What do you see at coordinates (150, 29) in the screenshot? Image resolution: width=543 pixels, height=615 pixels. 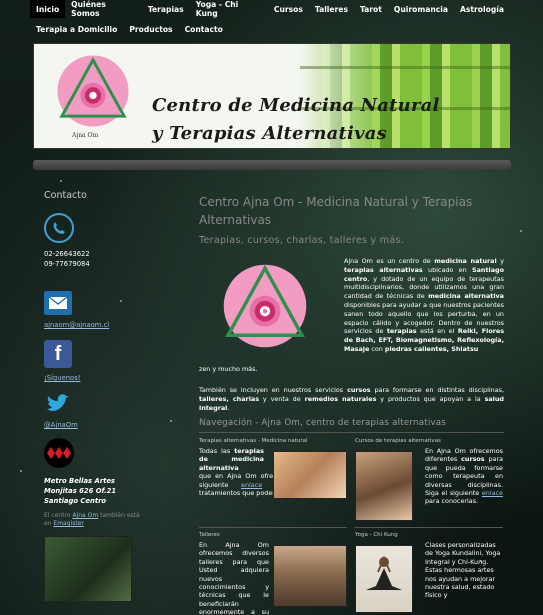 I see `nav-productos: Productos` at bounding box center [150, 29].